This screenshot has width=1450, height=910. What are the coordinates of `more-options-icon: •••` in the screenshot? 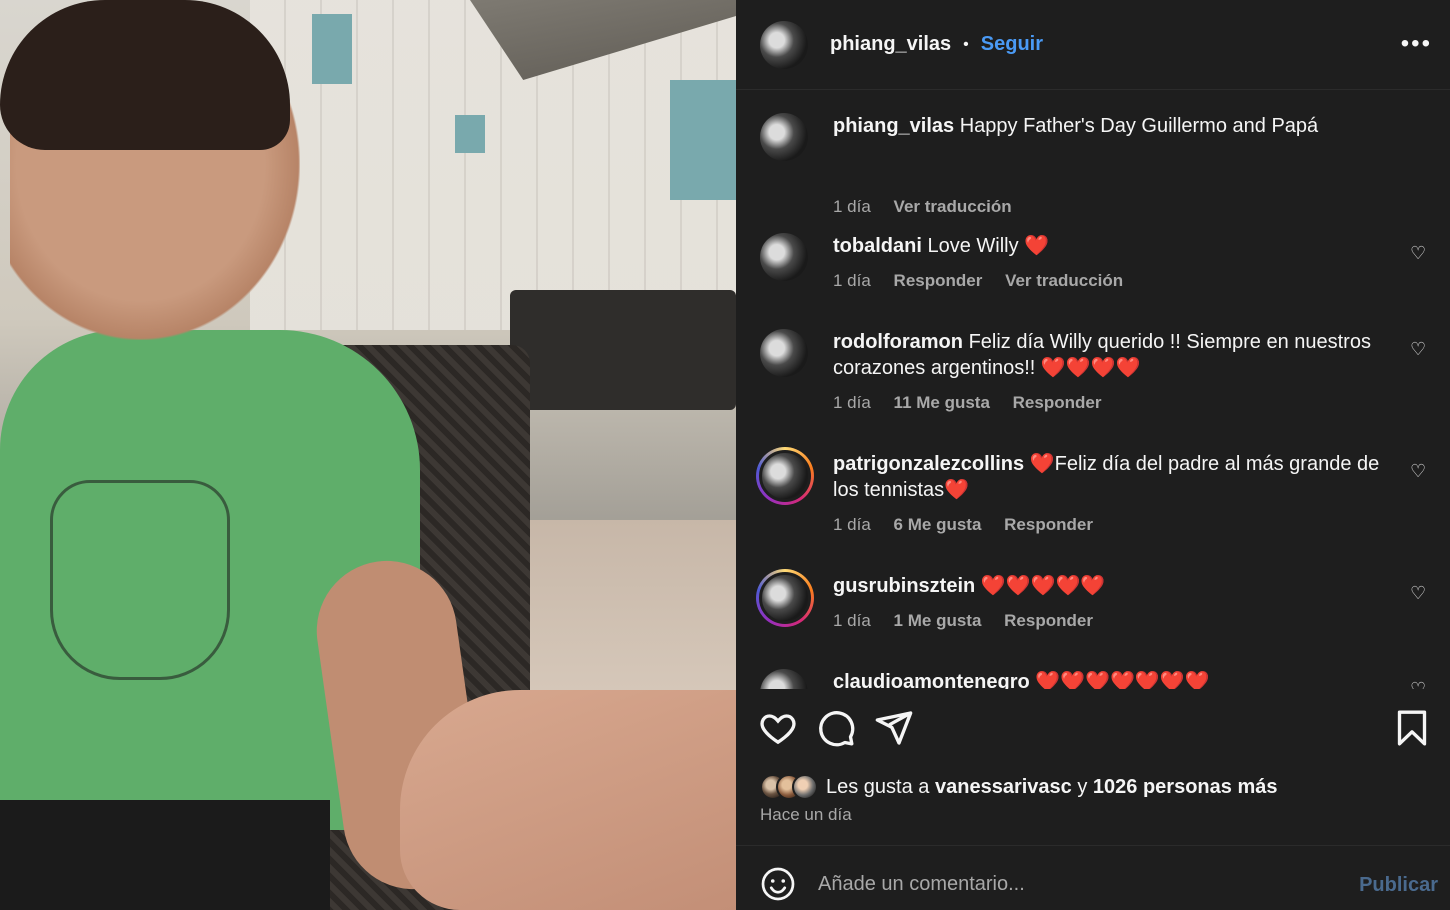 It's located at (1416, 44).